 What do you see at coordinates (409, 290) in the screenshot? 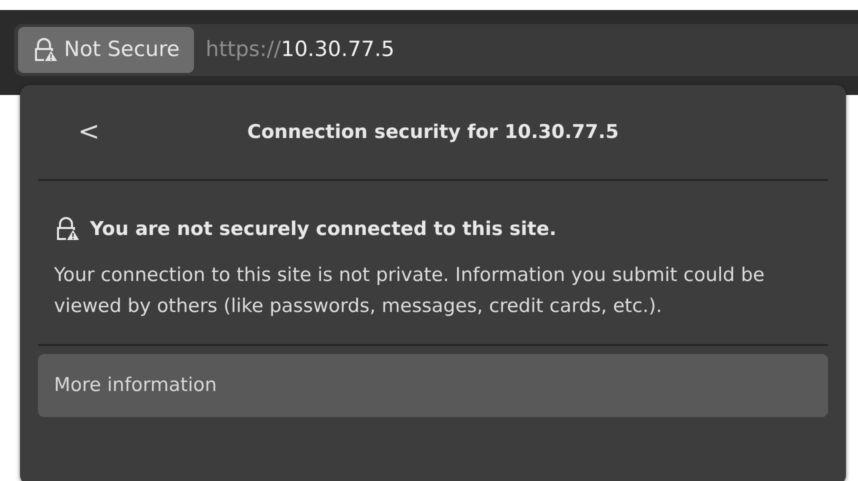
I see `description-text: Your connection to this site is not private. Information you submit could be viewed by others (like passwords, messages, credit cards, etc.).` at bounding box center [409, 290].